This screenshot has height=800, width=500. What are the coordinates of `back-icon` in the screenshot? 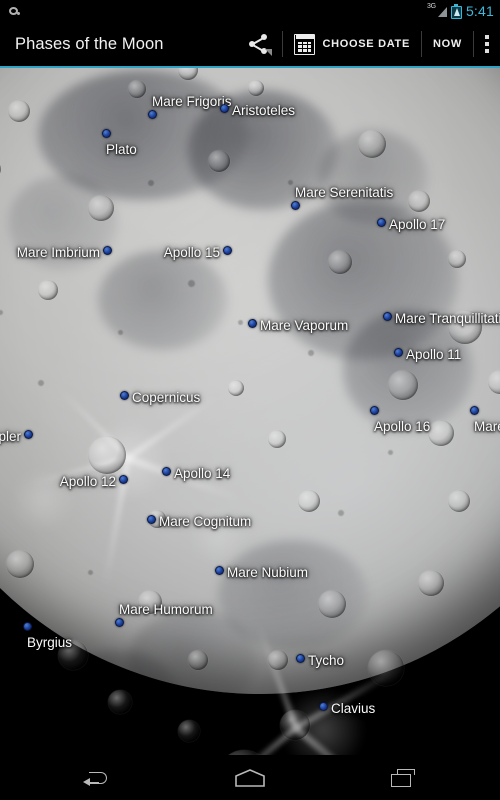 It's located at (96, 778).